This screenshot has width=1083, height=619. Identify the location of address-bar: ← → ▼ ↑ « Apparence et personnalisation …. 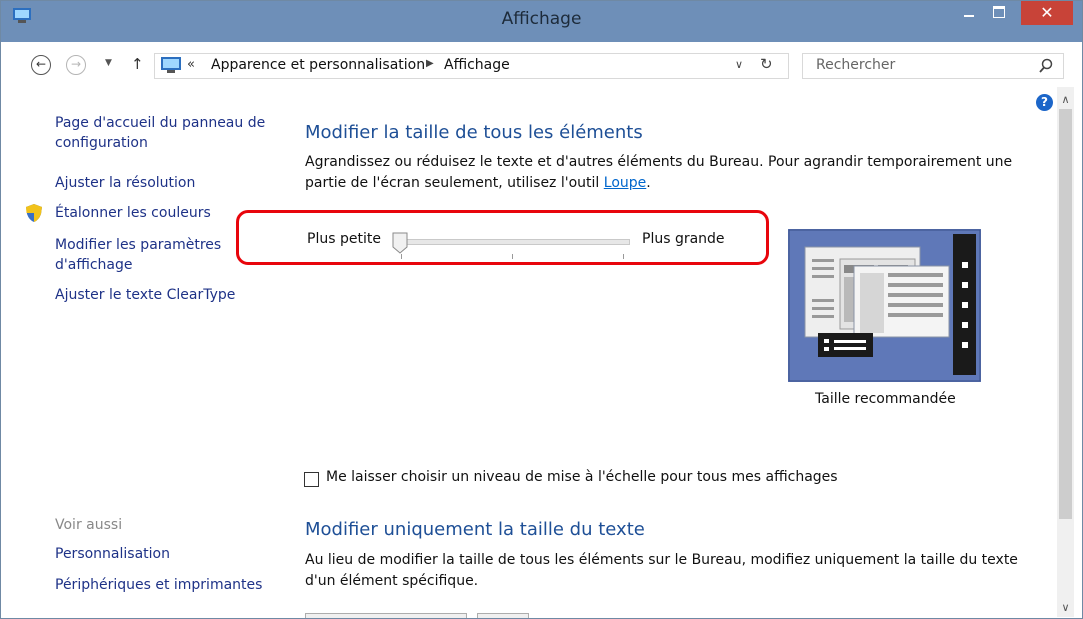
(541, 64).